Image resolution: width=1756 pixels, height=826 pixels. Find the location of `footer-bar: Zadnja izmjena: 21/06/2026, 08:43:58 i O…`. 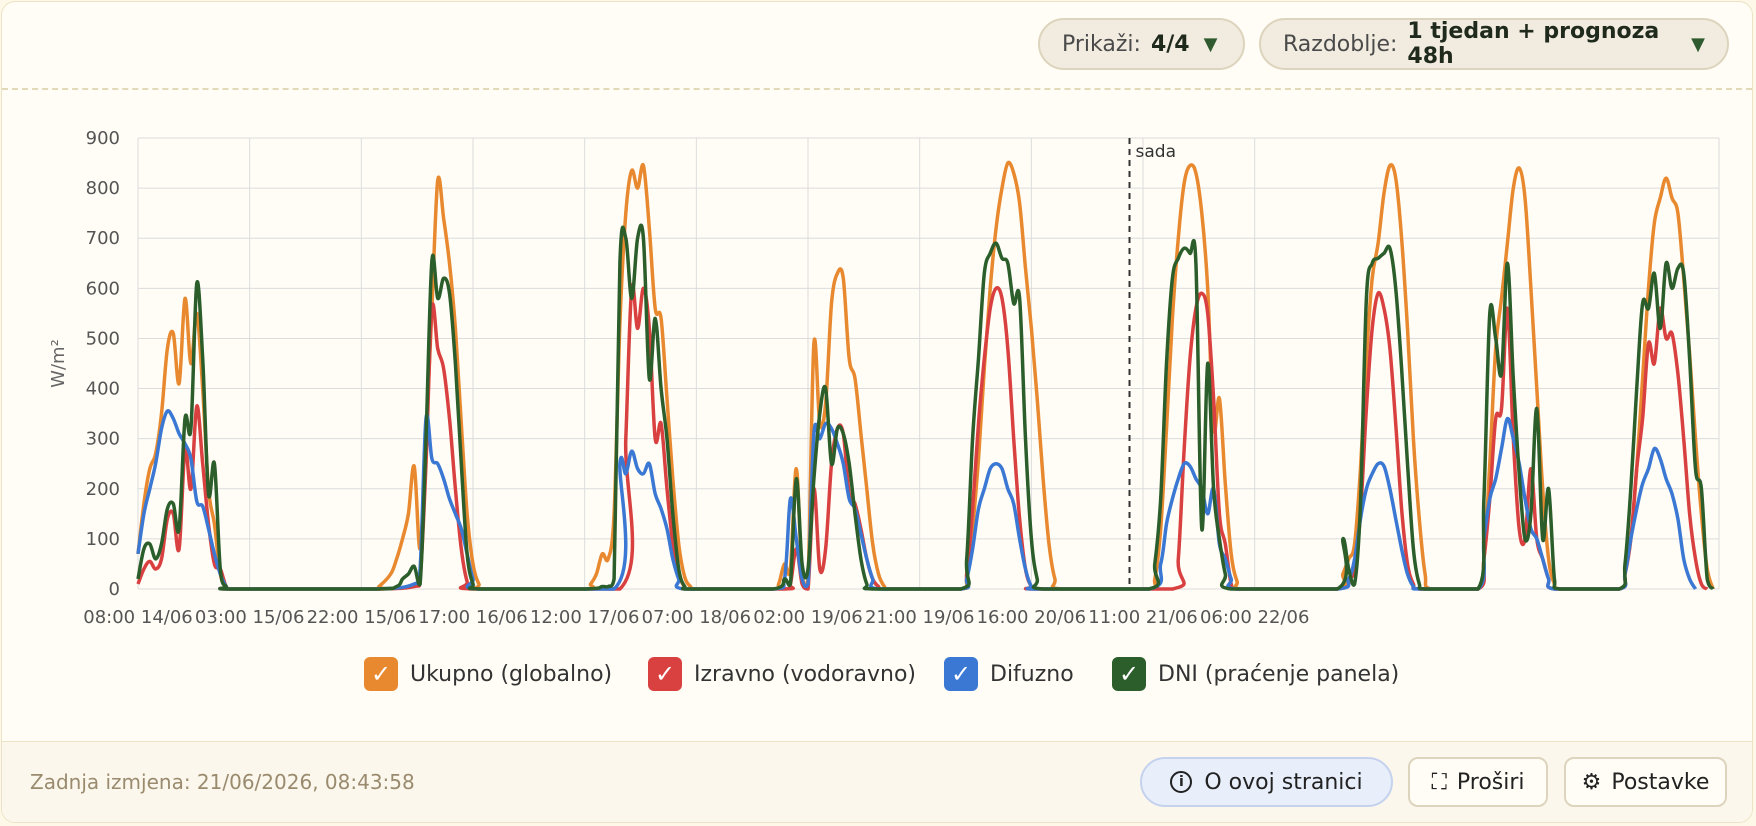

footer-bar: Zadnja izmjena: 21/06/2026, 08:43:58 i O… is located at coordinates (877, 781).